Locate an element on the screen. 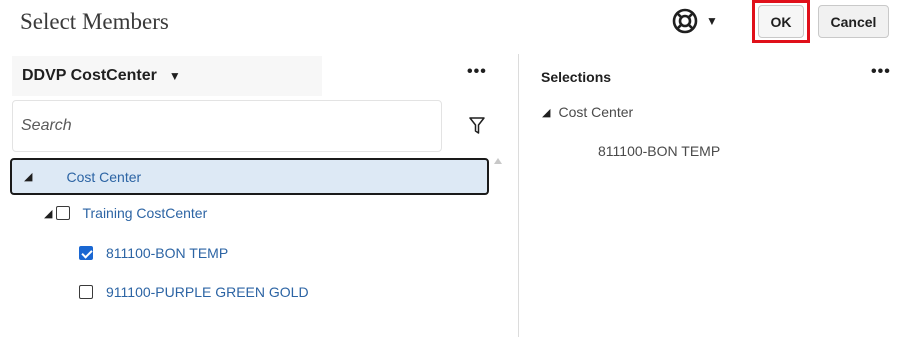  right-panel-more-button: ••• is located at coordinates (881, 72).